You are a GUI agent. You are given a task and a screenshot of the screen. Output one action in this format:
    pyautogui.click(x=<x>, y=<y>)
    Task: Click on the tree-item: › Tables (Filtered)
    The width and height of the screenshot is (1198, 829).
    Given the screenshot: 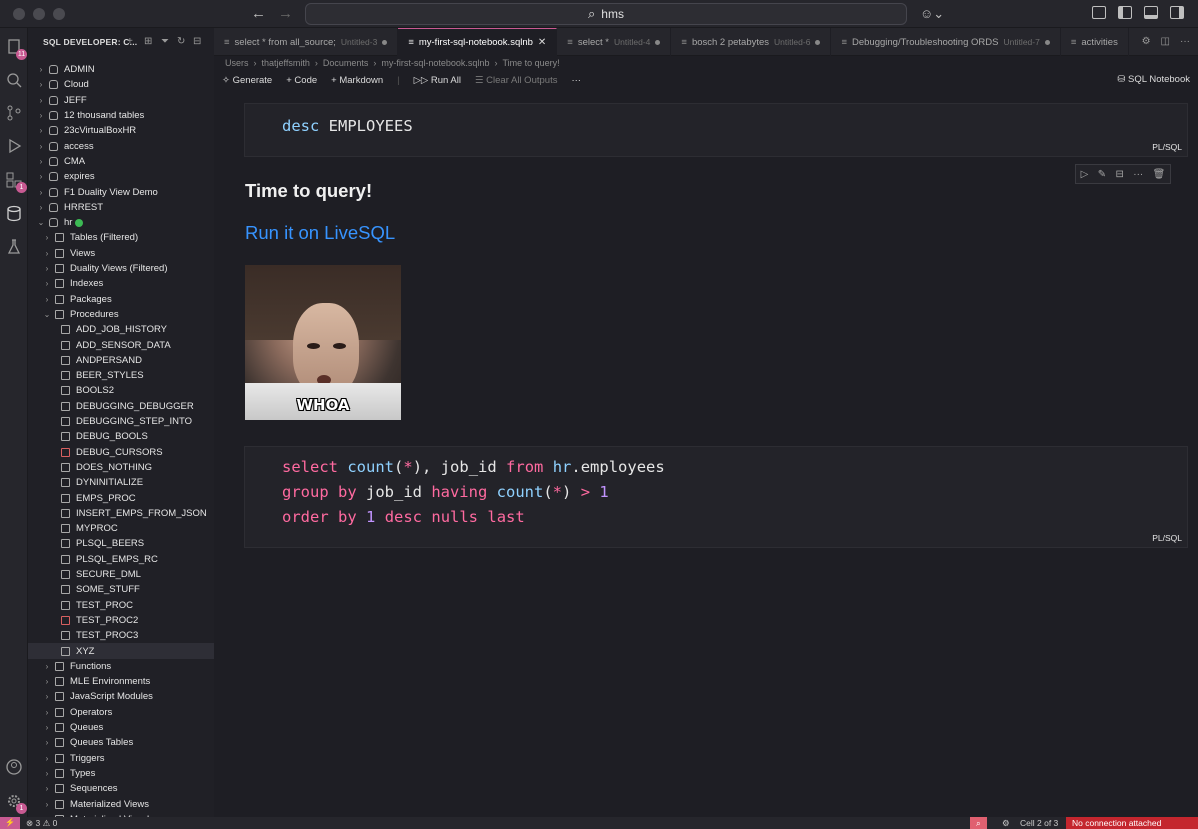 What is the action you would take?
    pyautogui.click(x=121, y=237)
    